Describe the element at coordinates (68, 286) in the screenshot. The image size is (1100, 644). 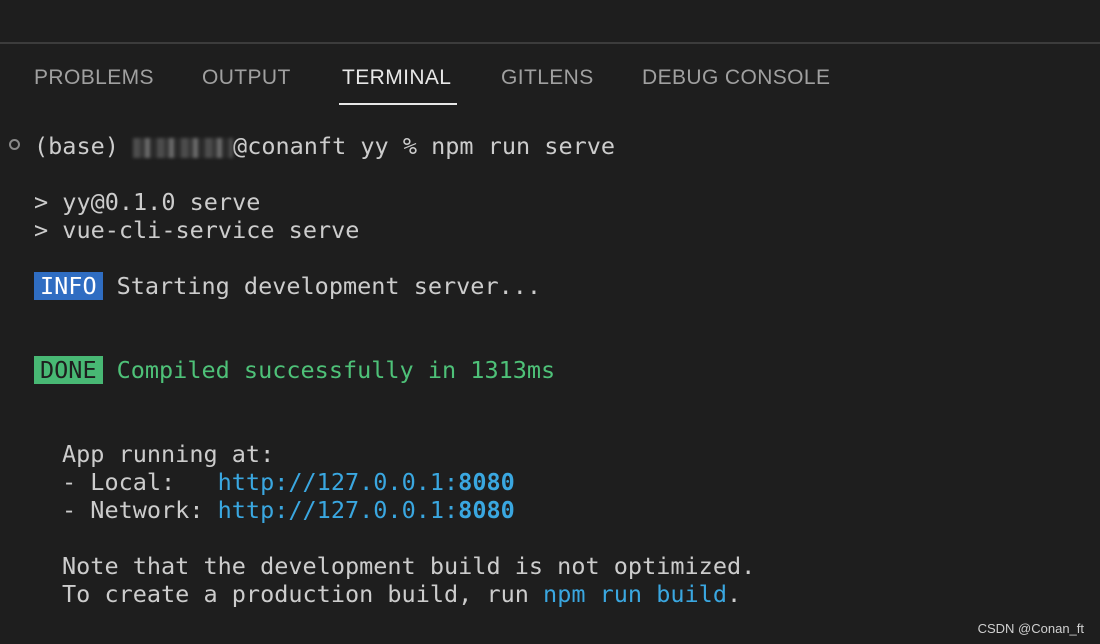
I see `info-badge: INFO` at that location.